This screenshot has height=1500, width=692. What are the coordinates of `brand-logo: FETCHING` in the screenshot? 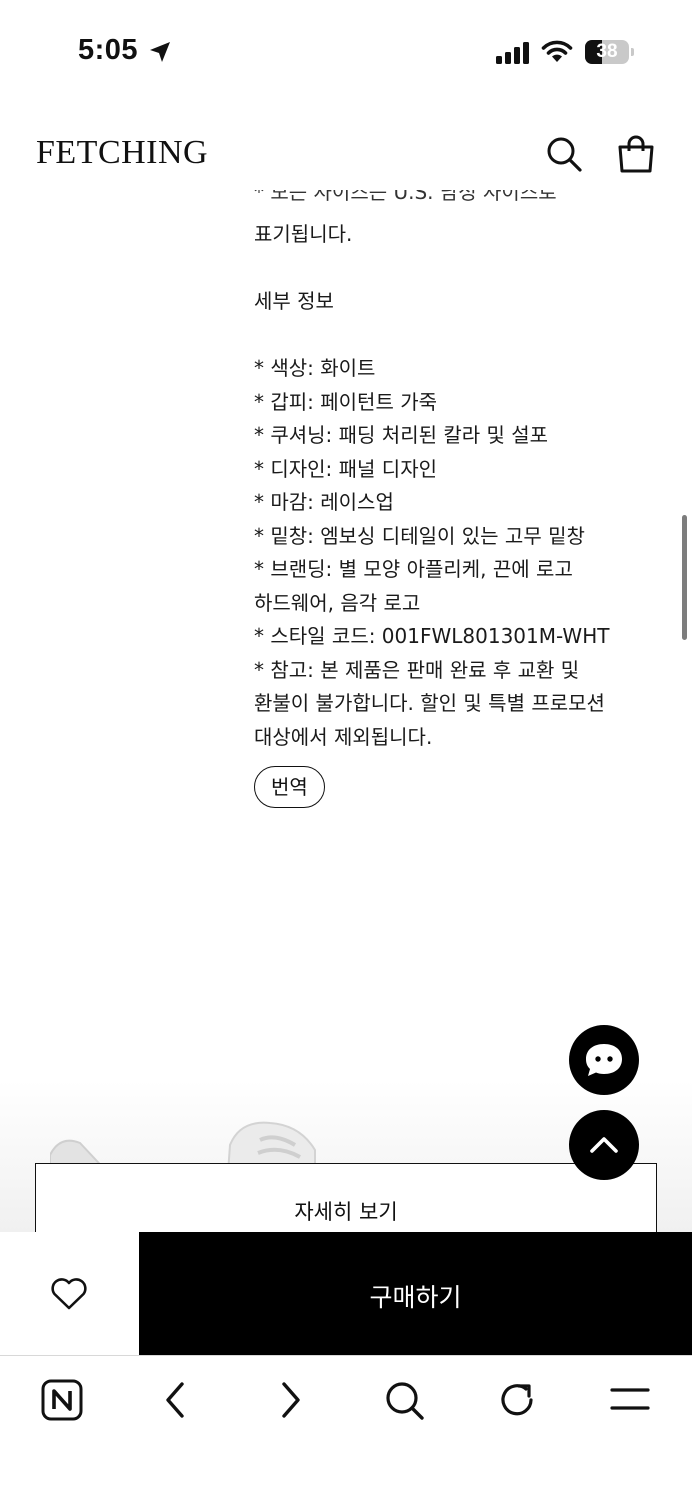 It's located at (122, 153).